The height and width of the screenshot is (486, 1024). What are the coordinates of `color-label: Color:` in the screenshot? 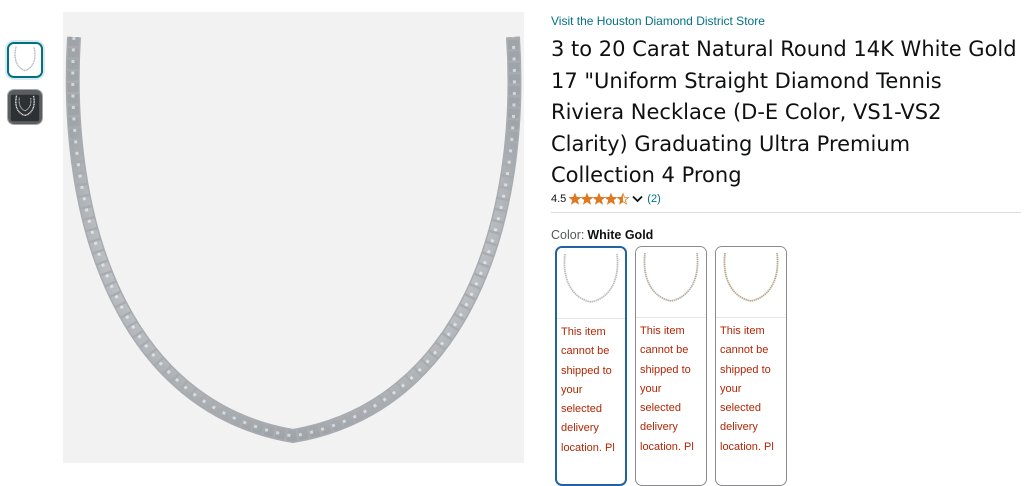 It's located at (568, 235).